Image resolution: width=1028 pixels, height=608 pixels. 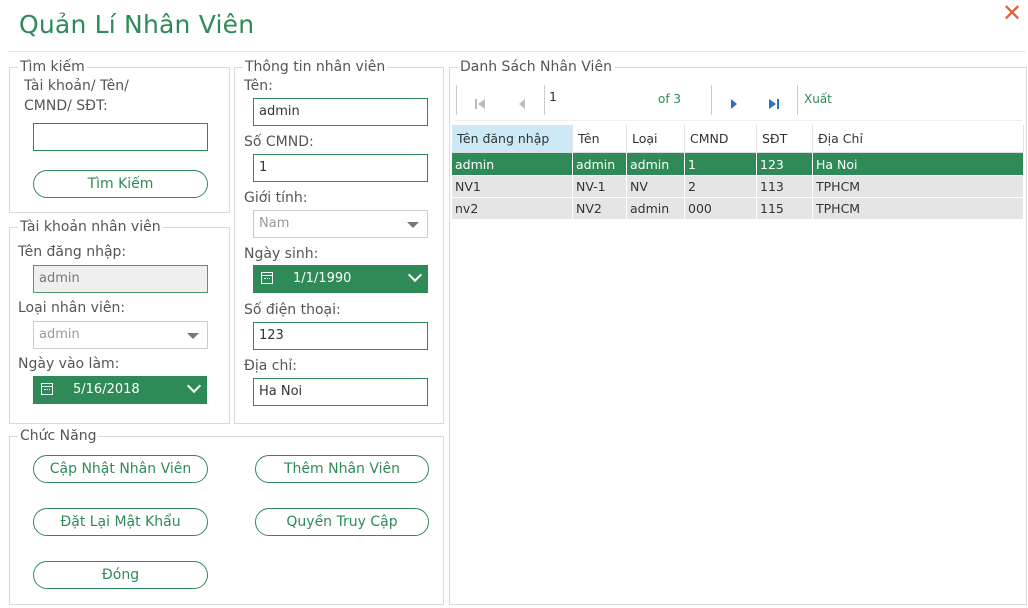 What do you see at coordinates (720, 208) in the screenshot?
I see `table-cell: 000` at bounding box center [720, 208].